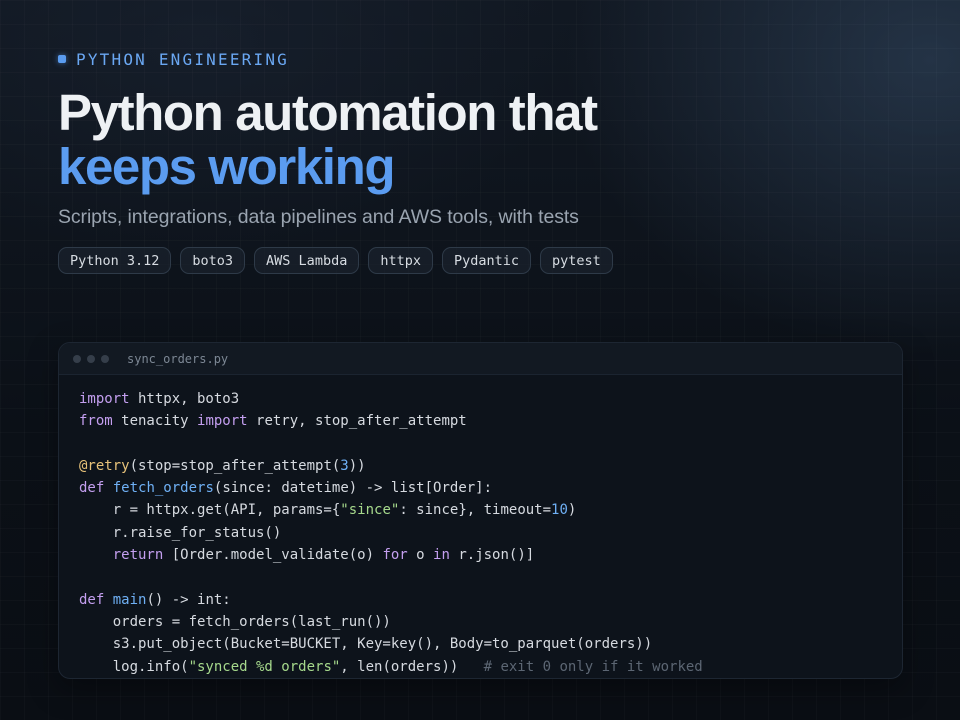  I want to click on code-token: retry, stop_after_attempt, so click(357, 421).